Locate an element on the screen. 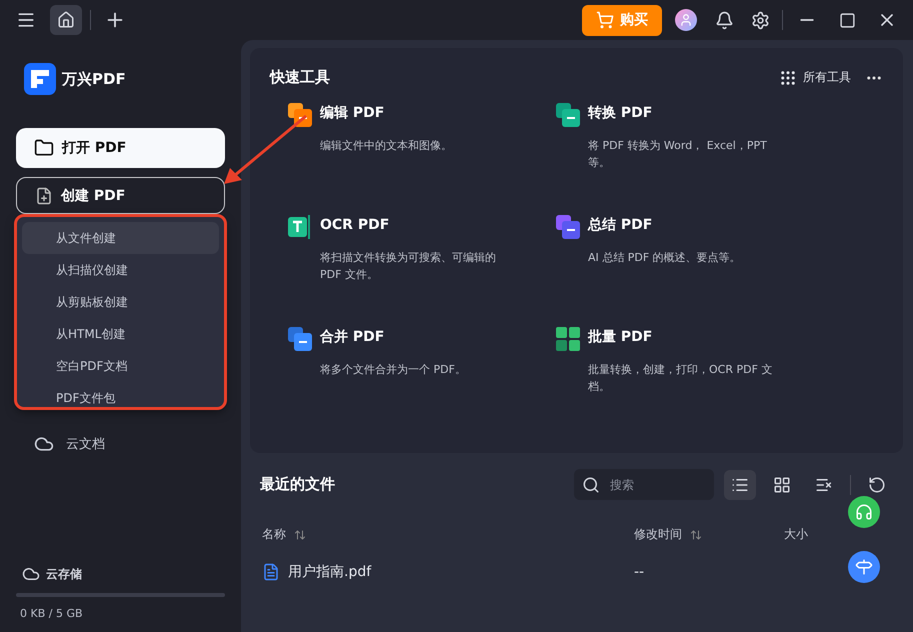 The height and width of the screenshot is (632, 913). pdf-file-icon is located at coordinates (271, 572).